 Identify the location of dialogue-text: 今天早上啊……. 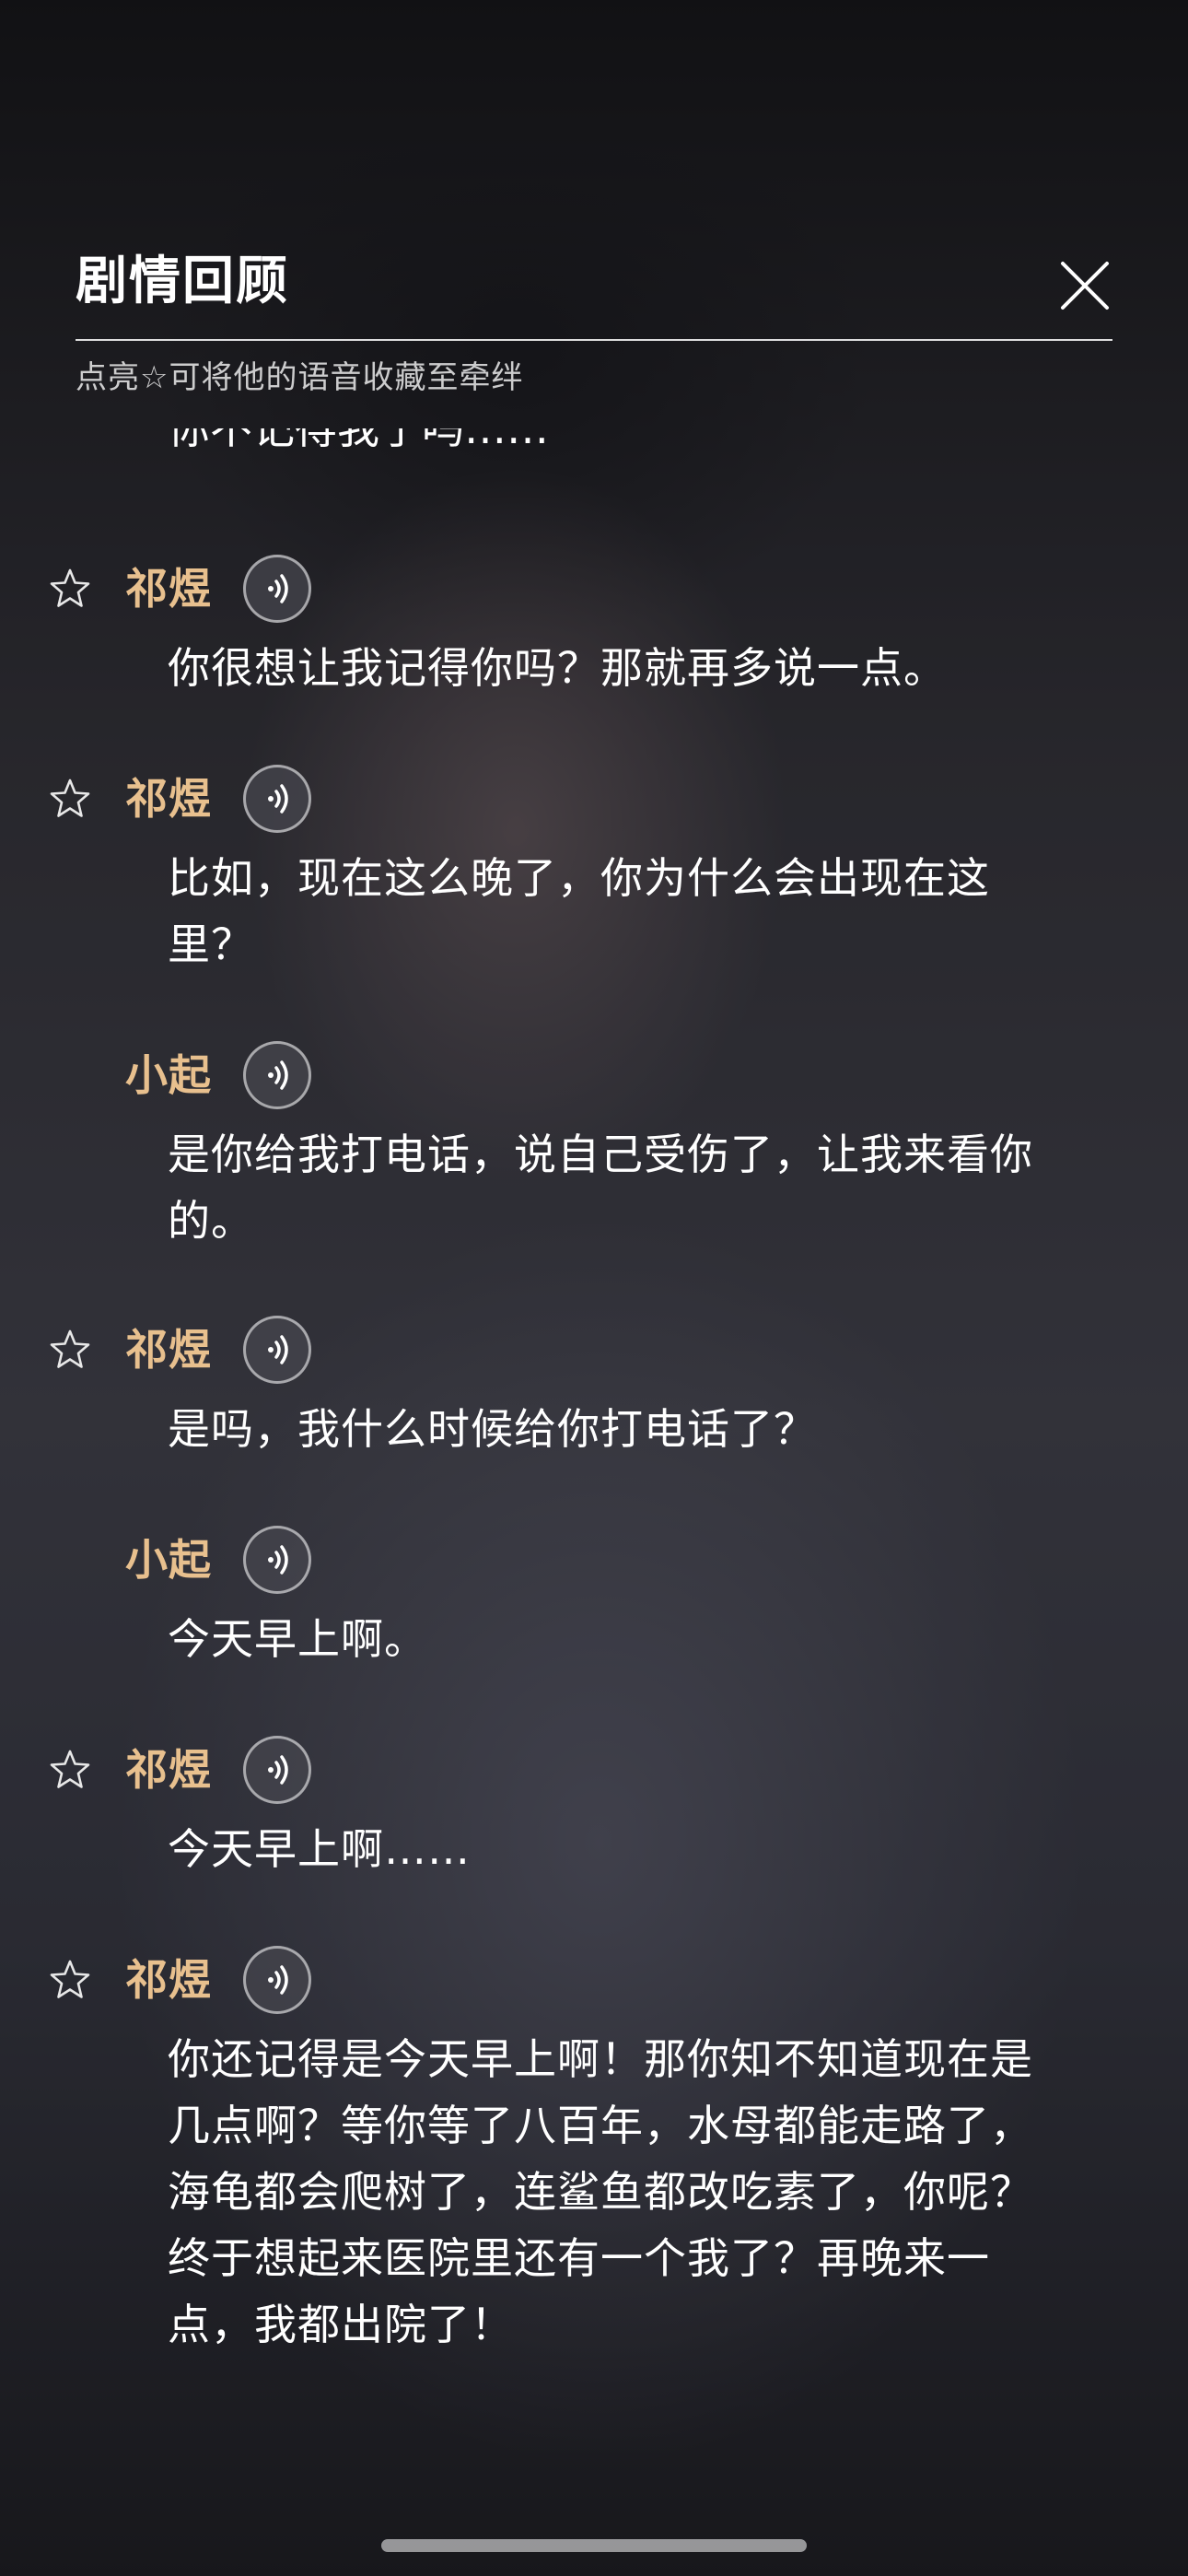
(319, 1849).